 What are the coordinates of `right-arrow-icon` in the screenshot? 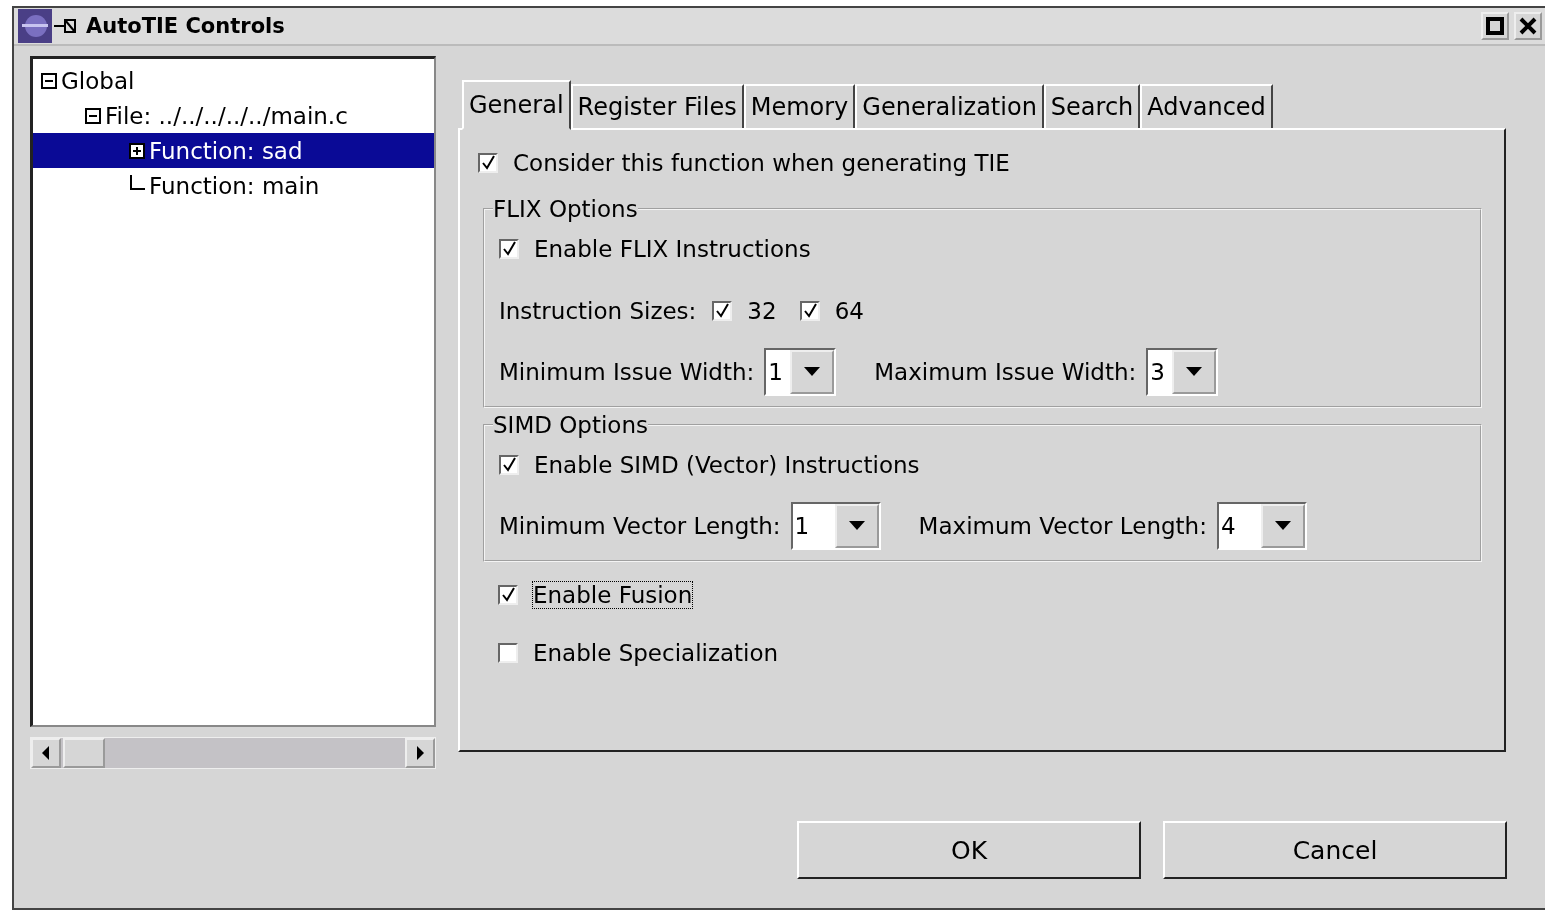 It's located at (420, 753).